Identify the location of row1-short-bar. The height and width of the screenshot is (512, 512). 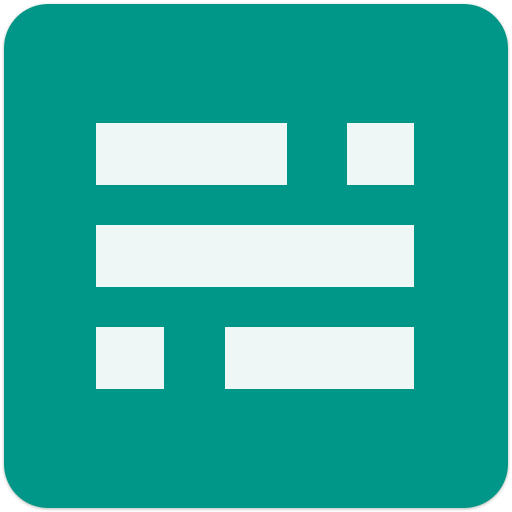
(380, 154).